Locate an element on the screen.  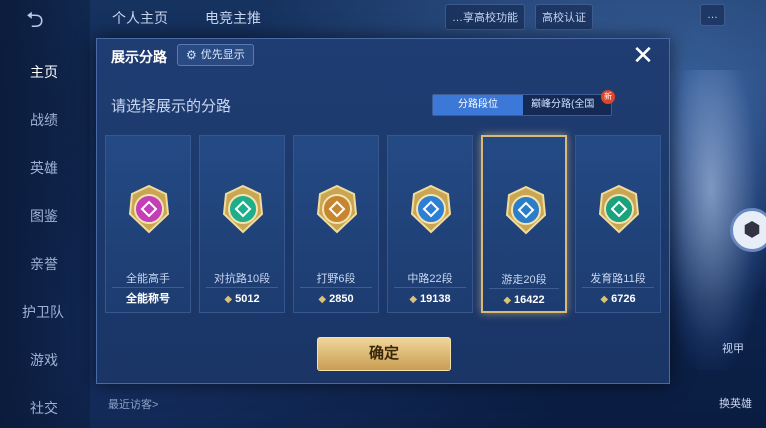
priority-display-button: ⚙ 优先显示 is located at coordinates (215, 55).